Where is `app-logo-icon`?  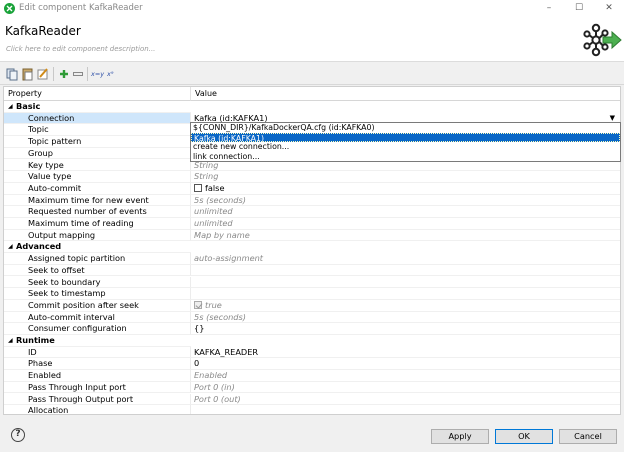
app-logo-icon is located at coordinates (9, 8).